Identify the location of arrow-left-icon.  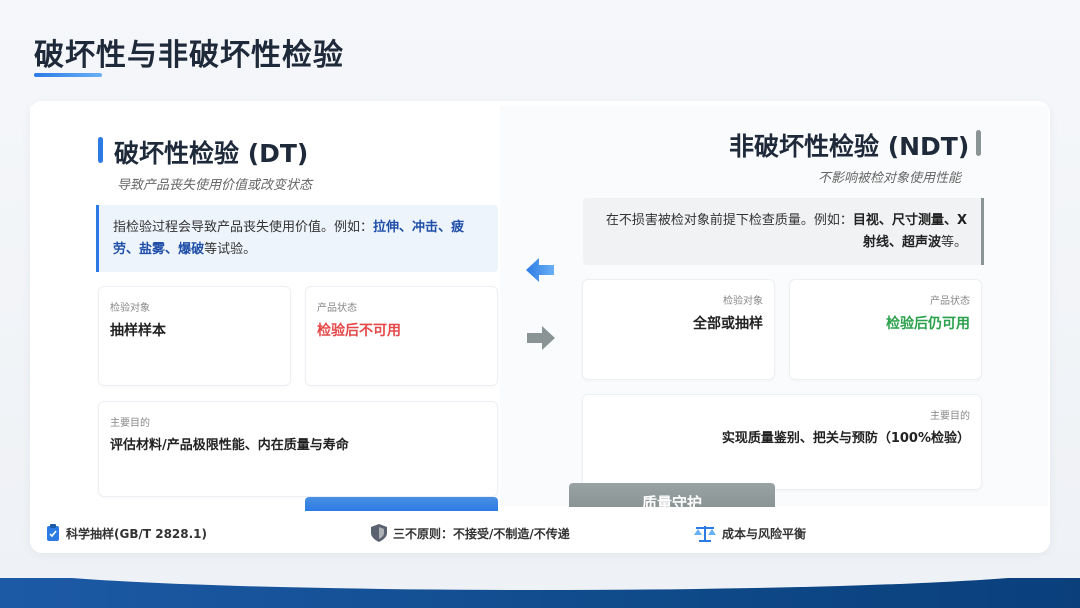
(540, 272).